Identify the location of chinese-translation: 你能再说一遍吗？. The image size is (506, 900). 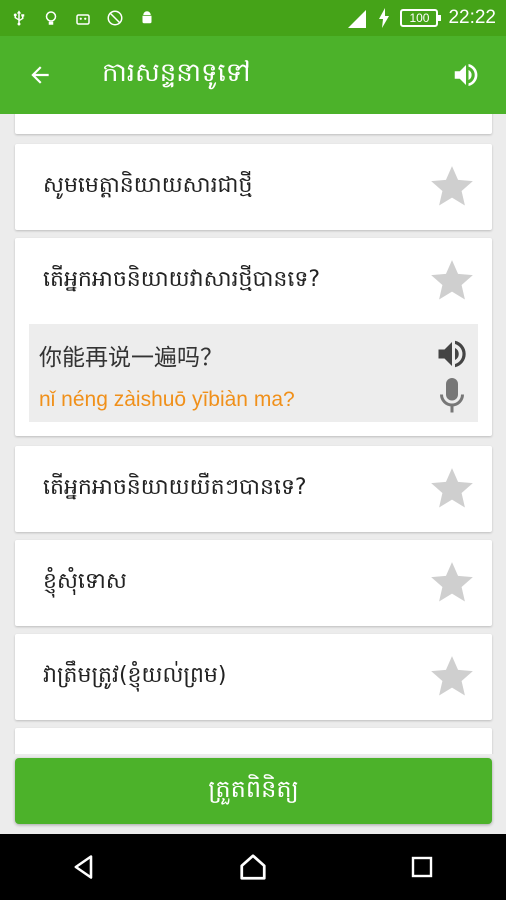
(131, 358).